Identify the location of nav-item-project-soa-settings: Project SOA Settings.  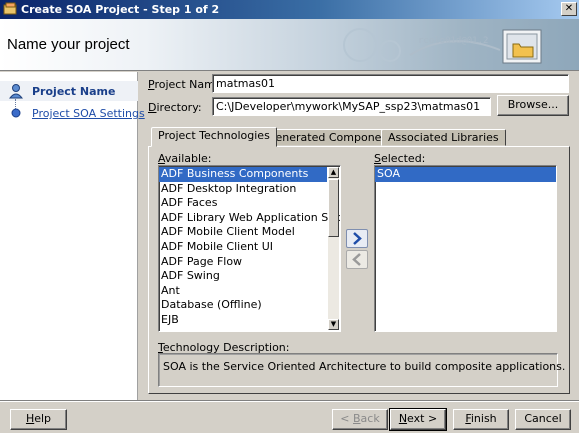
(72, 113).